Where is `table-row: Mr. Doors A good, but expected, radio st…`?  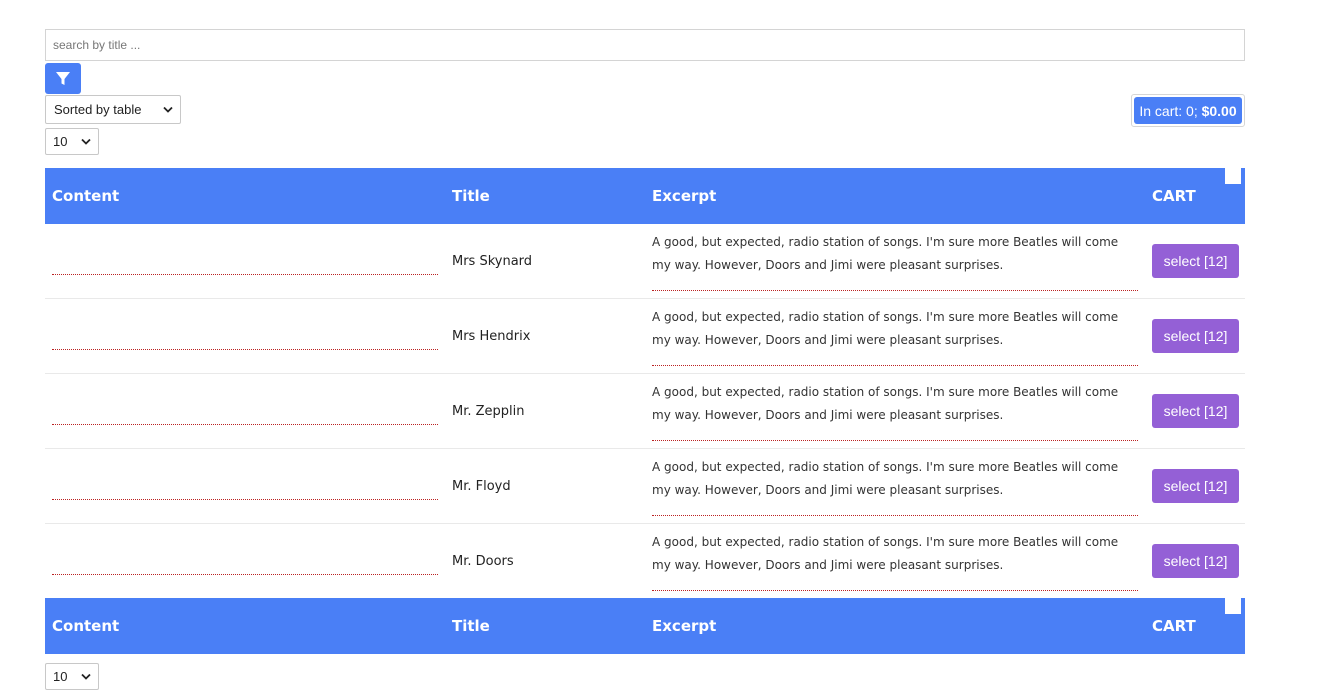 table-row: Mr. Doors A good, but expected, radio st… is located at coordinates (645, 561).